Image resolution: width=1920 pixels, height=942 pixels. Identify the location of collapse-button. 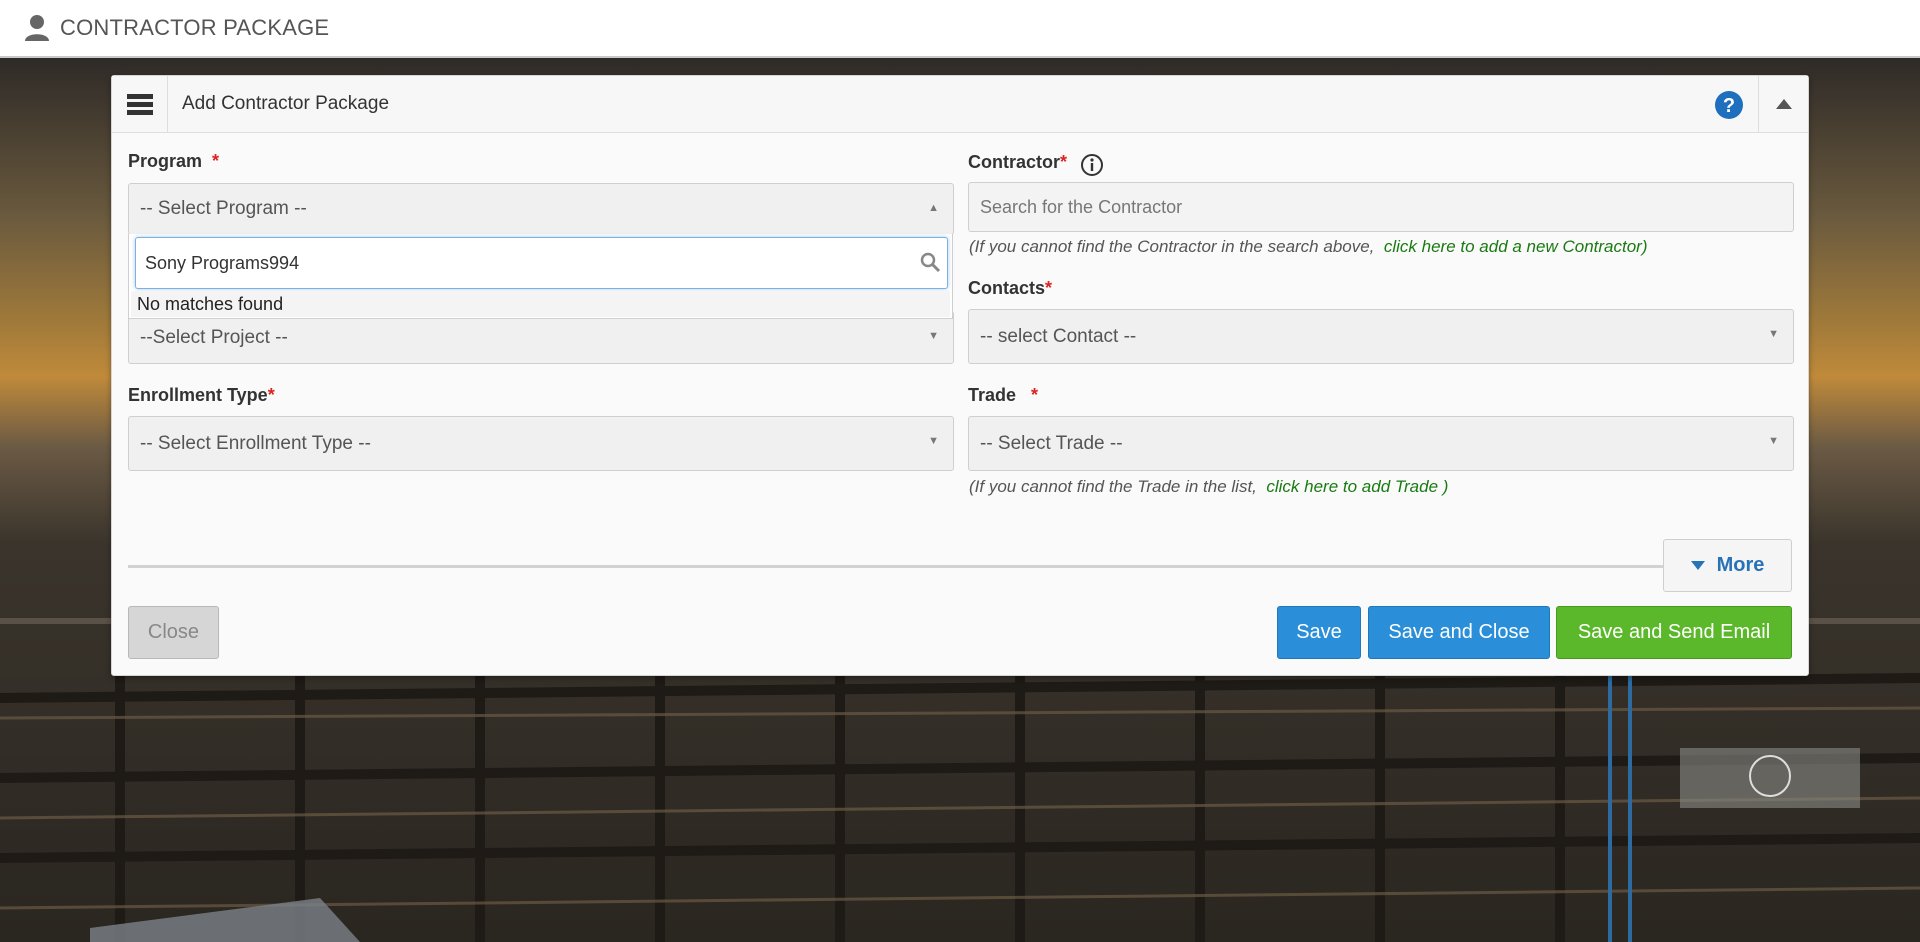
(1783, 104).